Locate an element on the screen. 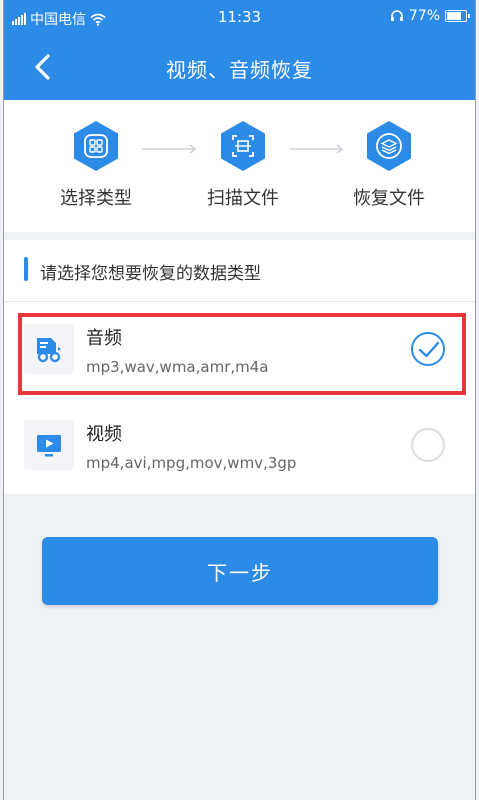 Image resolution: width=479 pixels, height=800 pixels. video-icon is located at coordinates (49, 446).